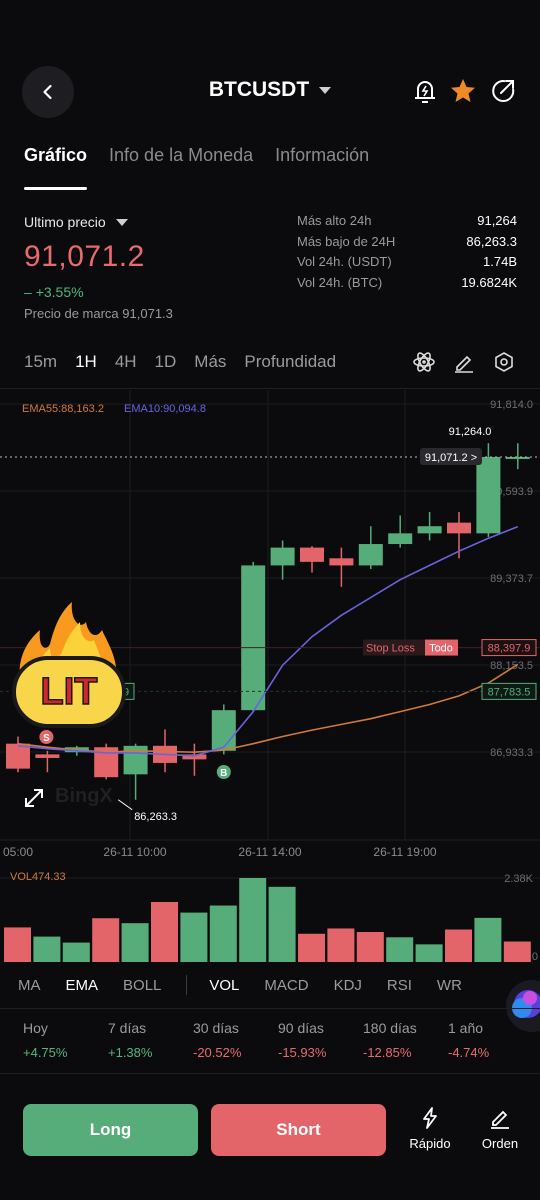 This screenshot has height=1200, width=540. I want to click on x-tick-label: 26-11 10:00, so click(134, 852).